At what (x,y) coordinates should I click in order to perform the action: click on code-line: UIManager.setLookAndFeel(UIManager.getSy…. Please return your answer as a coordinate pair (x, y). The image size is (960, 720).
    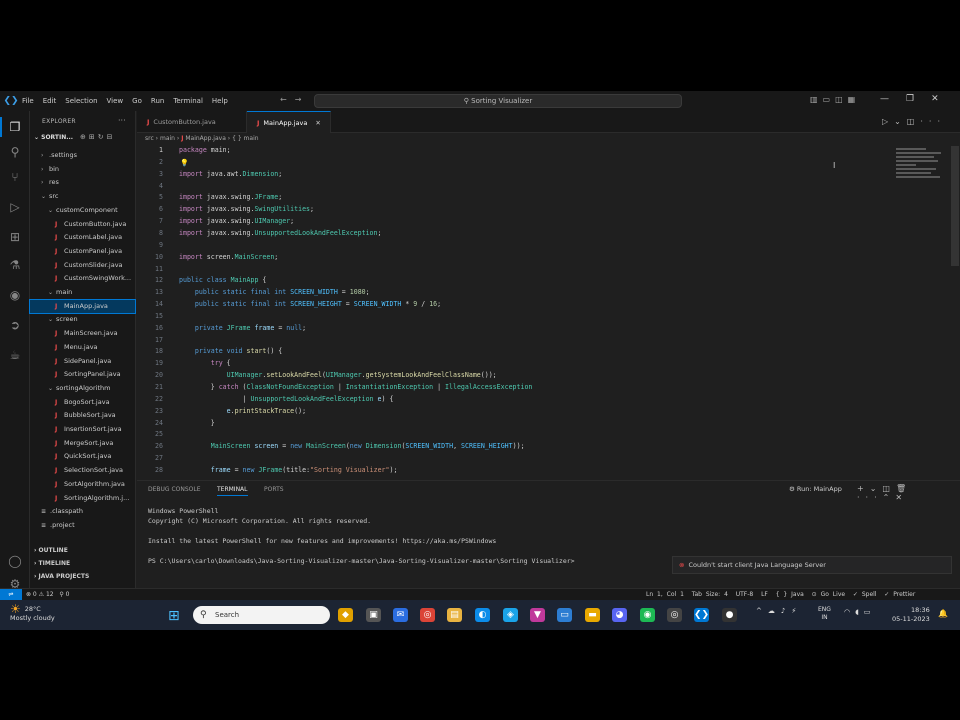
    Looking at the image, I should click on (338, 375).